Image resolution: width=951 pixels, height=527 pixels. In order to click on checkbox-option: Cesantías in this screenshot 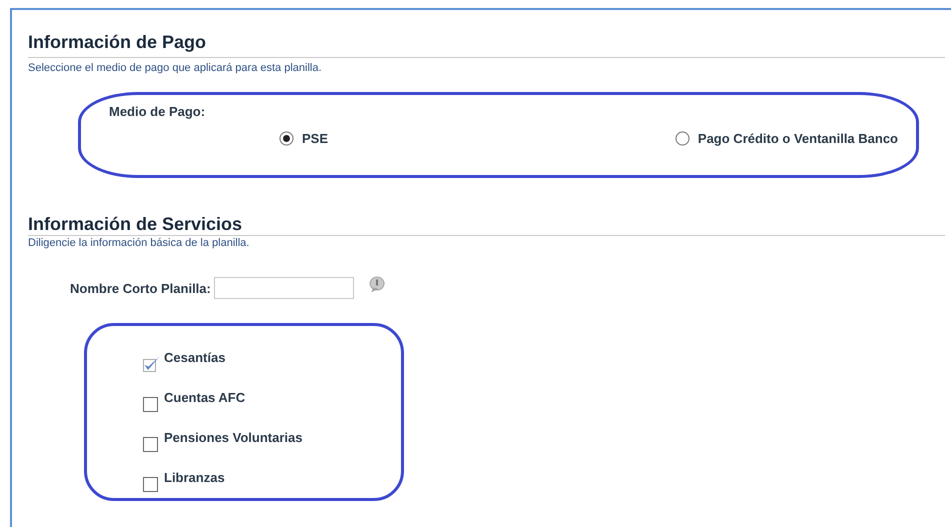, I will do `click(272, 361)`.